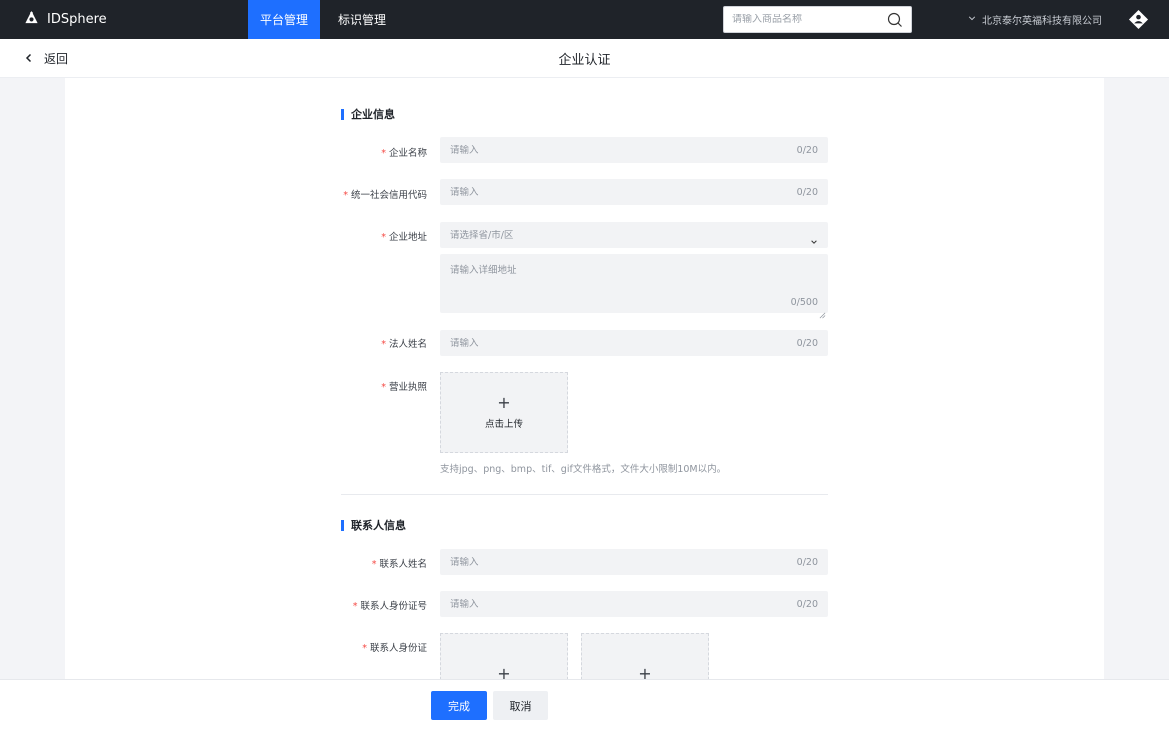 Image resolution: width=1169 pixels, height=731 pixels. Describe the element at coordinates (385, 195) in the screenshot. I see `label-credit-code: * 统一社会信用代码` at that location.